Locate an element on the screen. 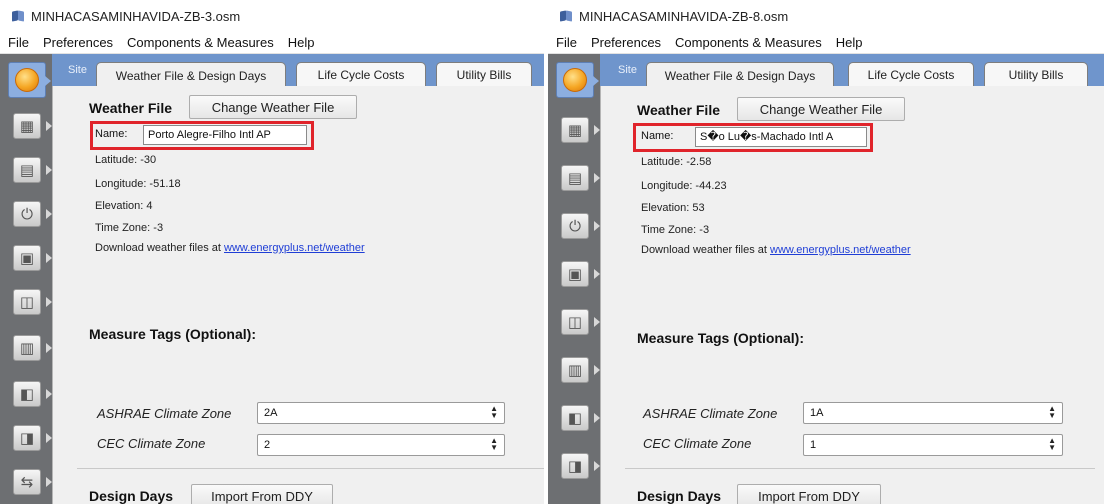 The width and height of the screenshot is (1104, 504). cec-climate-zone-value: 2 is located at coordinates (267, 445).